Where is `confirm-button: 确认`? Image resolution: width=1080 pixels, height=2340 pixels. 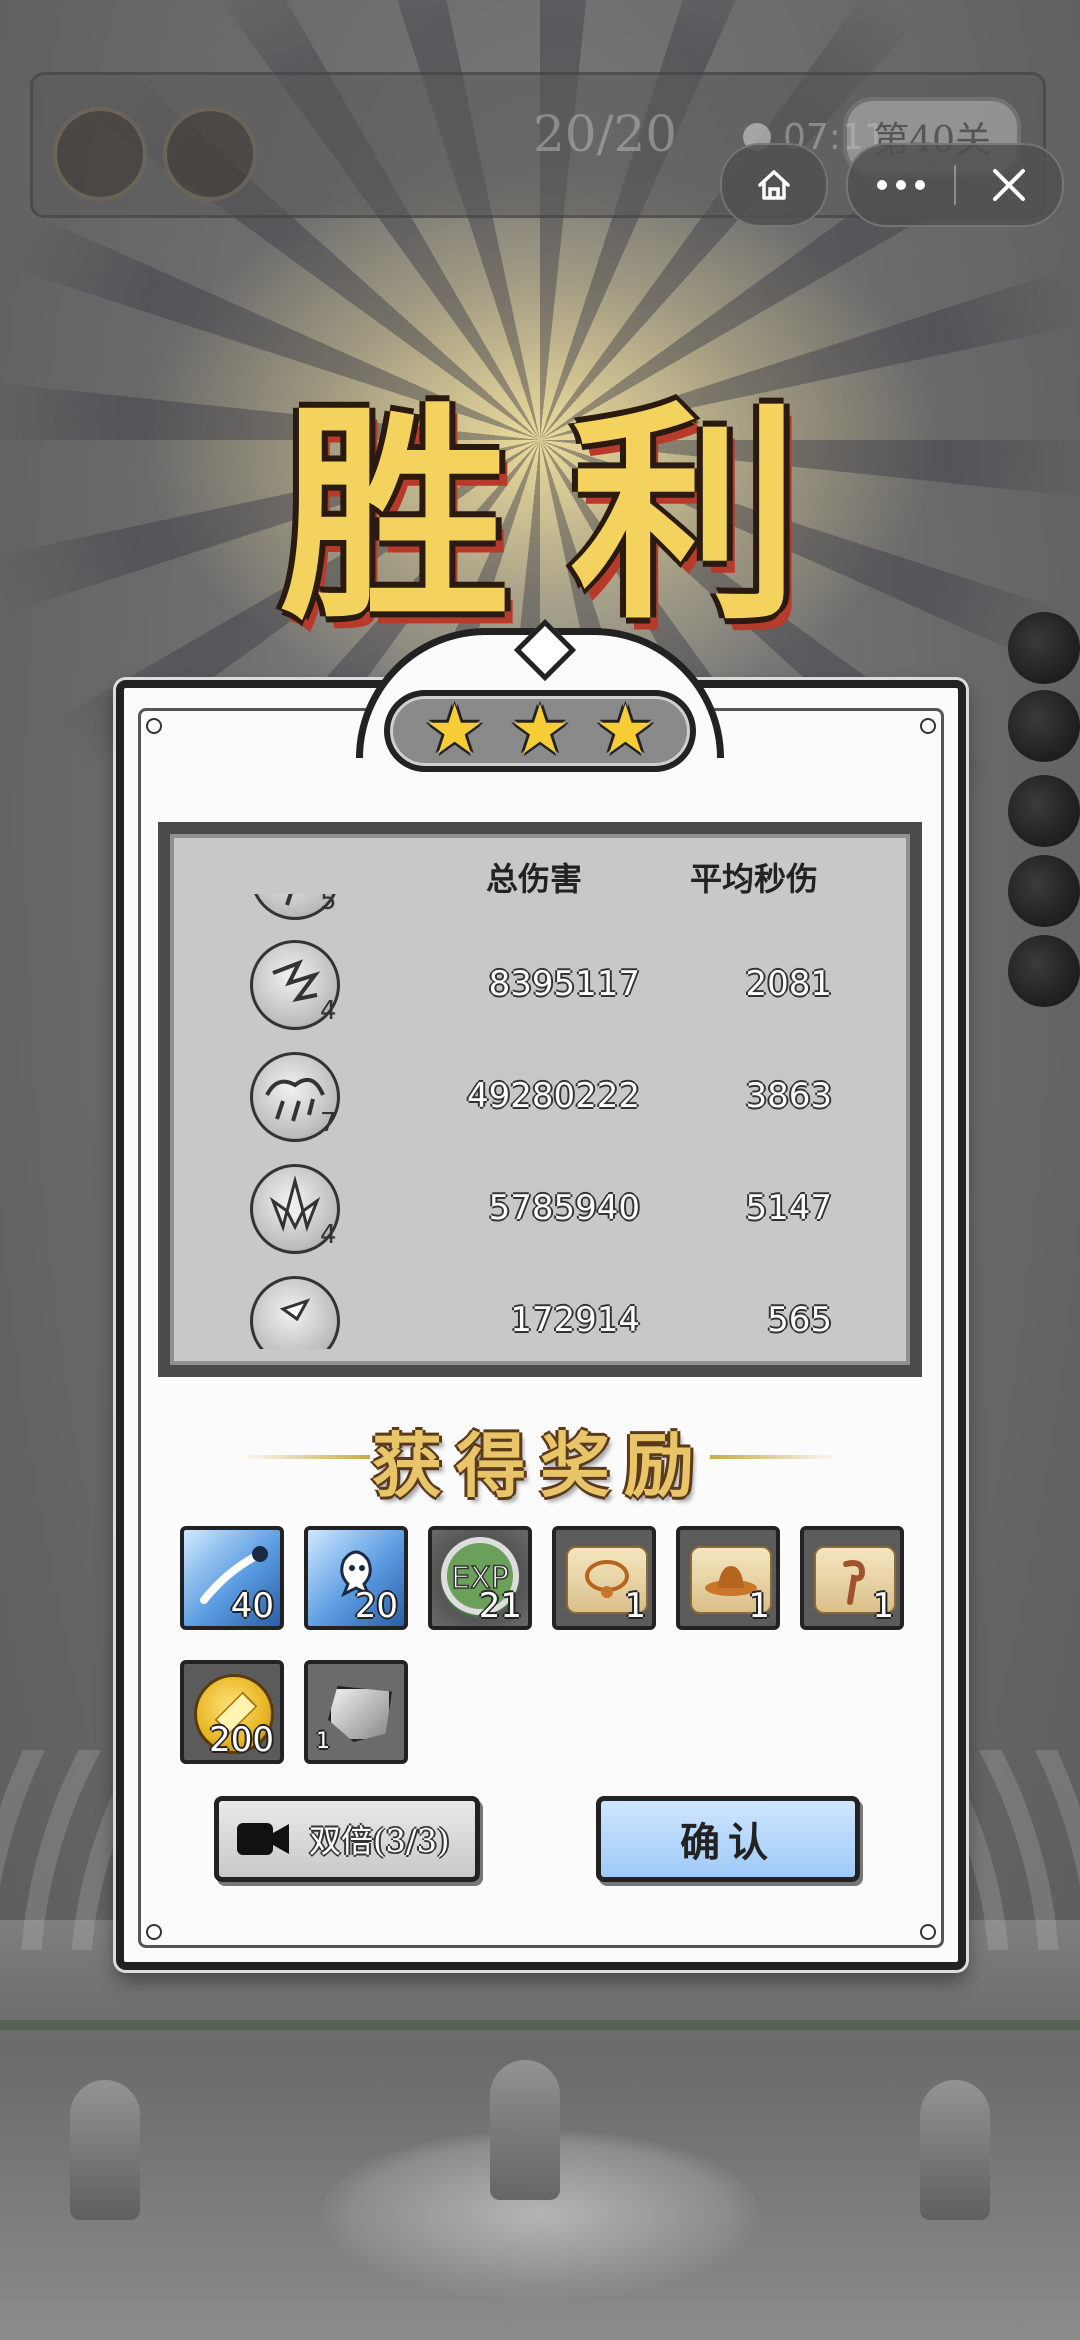 confirm-button: 确认 is located at coordinates (728, 1839).